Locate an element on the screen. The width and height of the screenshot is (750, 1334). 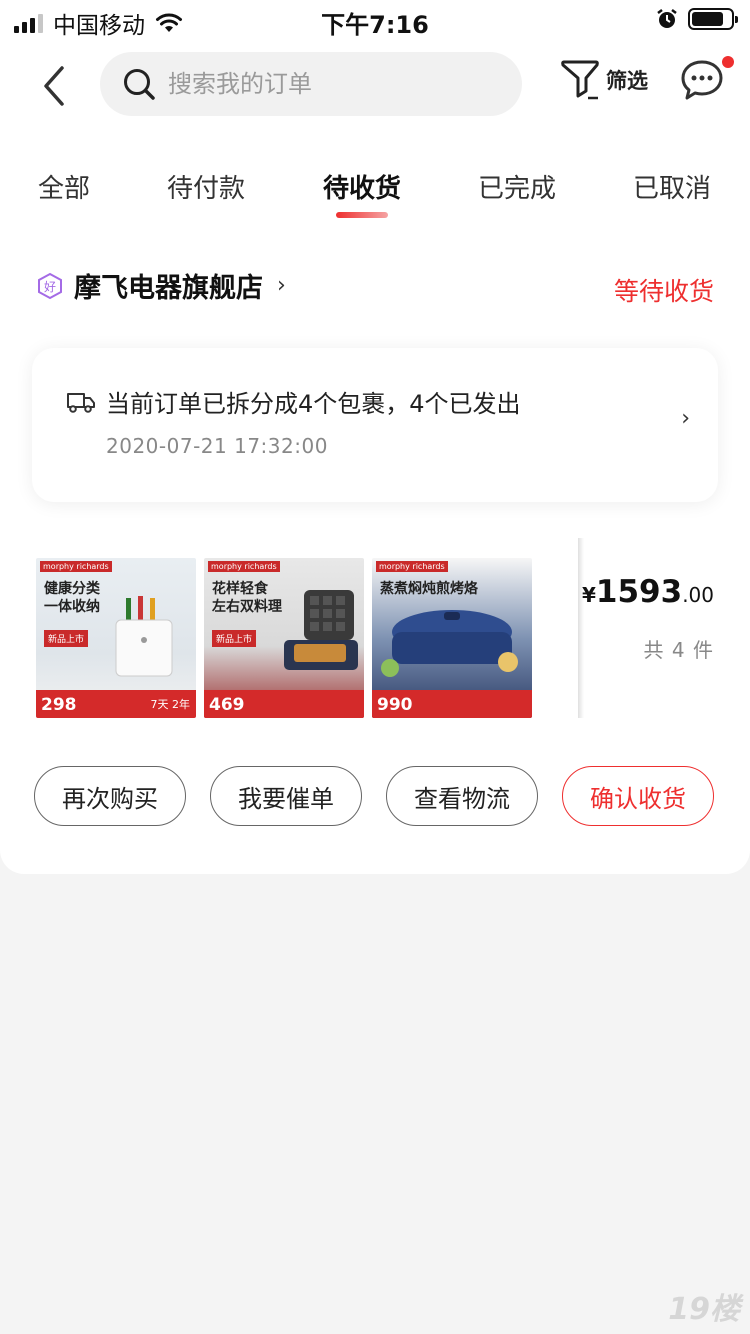
messages-button is located at coordinates (707, 81).